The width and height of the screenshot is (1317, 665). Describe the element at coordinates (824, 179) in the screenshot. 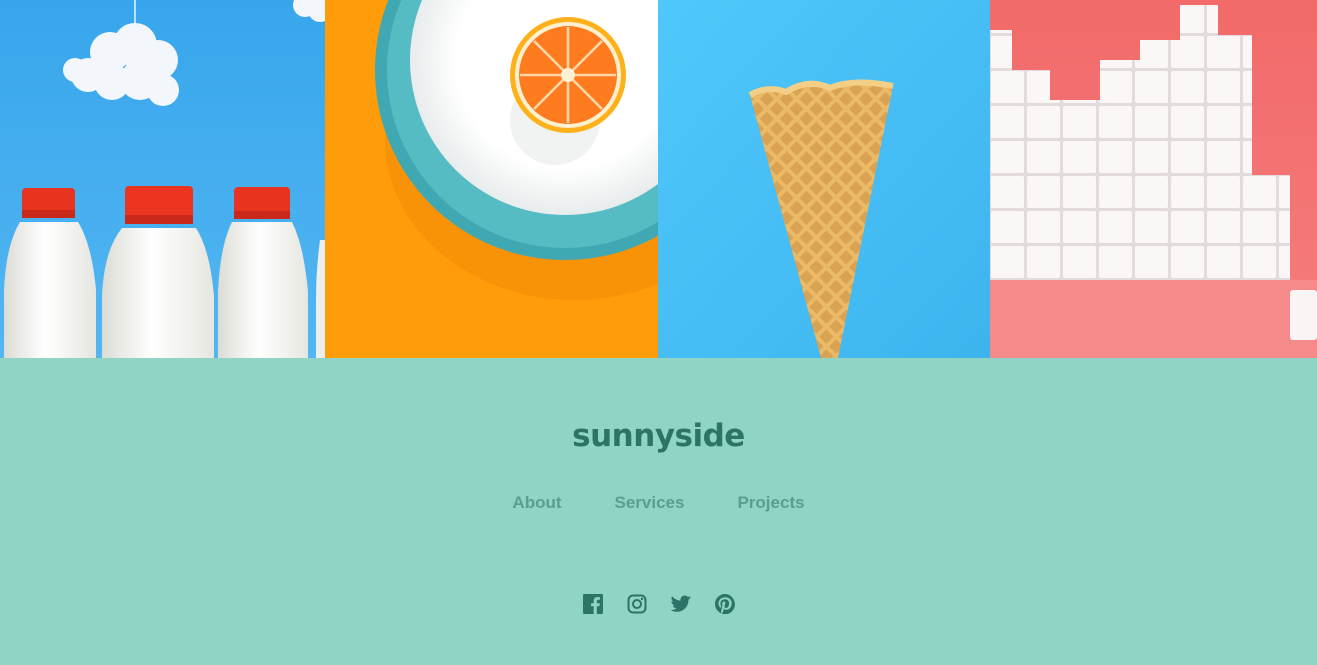

I see `waffle-cone-image` at that location.